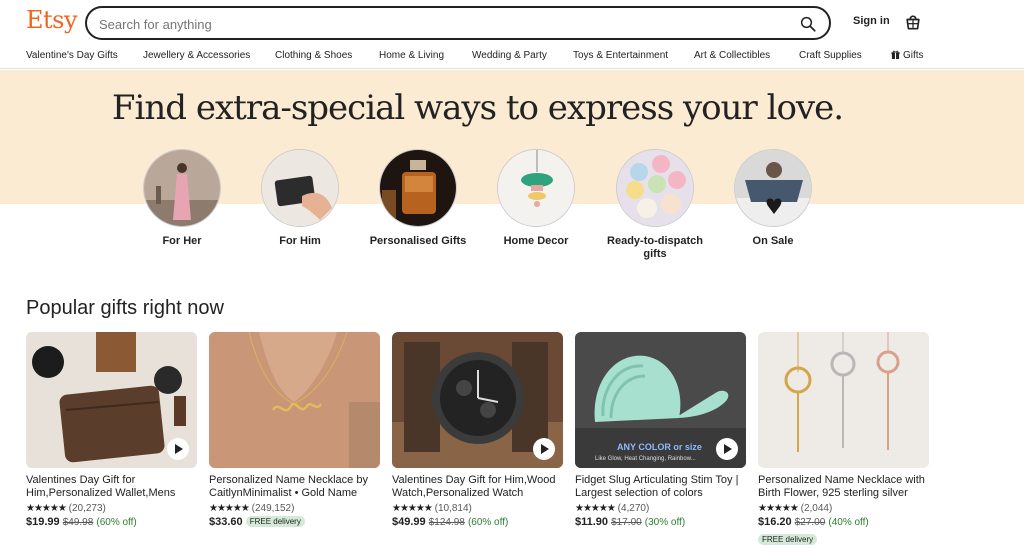  Describe the element at coordinates (633, 508) in the screenshot. I see `review-count: (4,270)` at that location.